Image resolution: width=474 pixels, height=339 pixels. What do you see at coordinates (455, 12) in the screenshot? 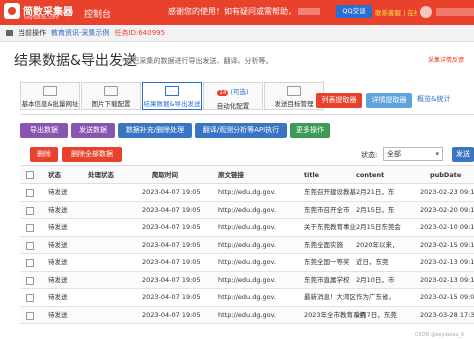
I see `user-menu` at bounding box center [455, 12].